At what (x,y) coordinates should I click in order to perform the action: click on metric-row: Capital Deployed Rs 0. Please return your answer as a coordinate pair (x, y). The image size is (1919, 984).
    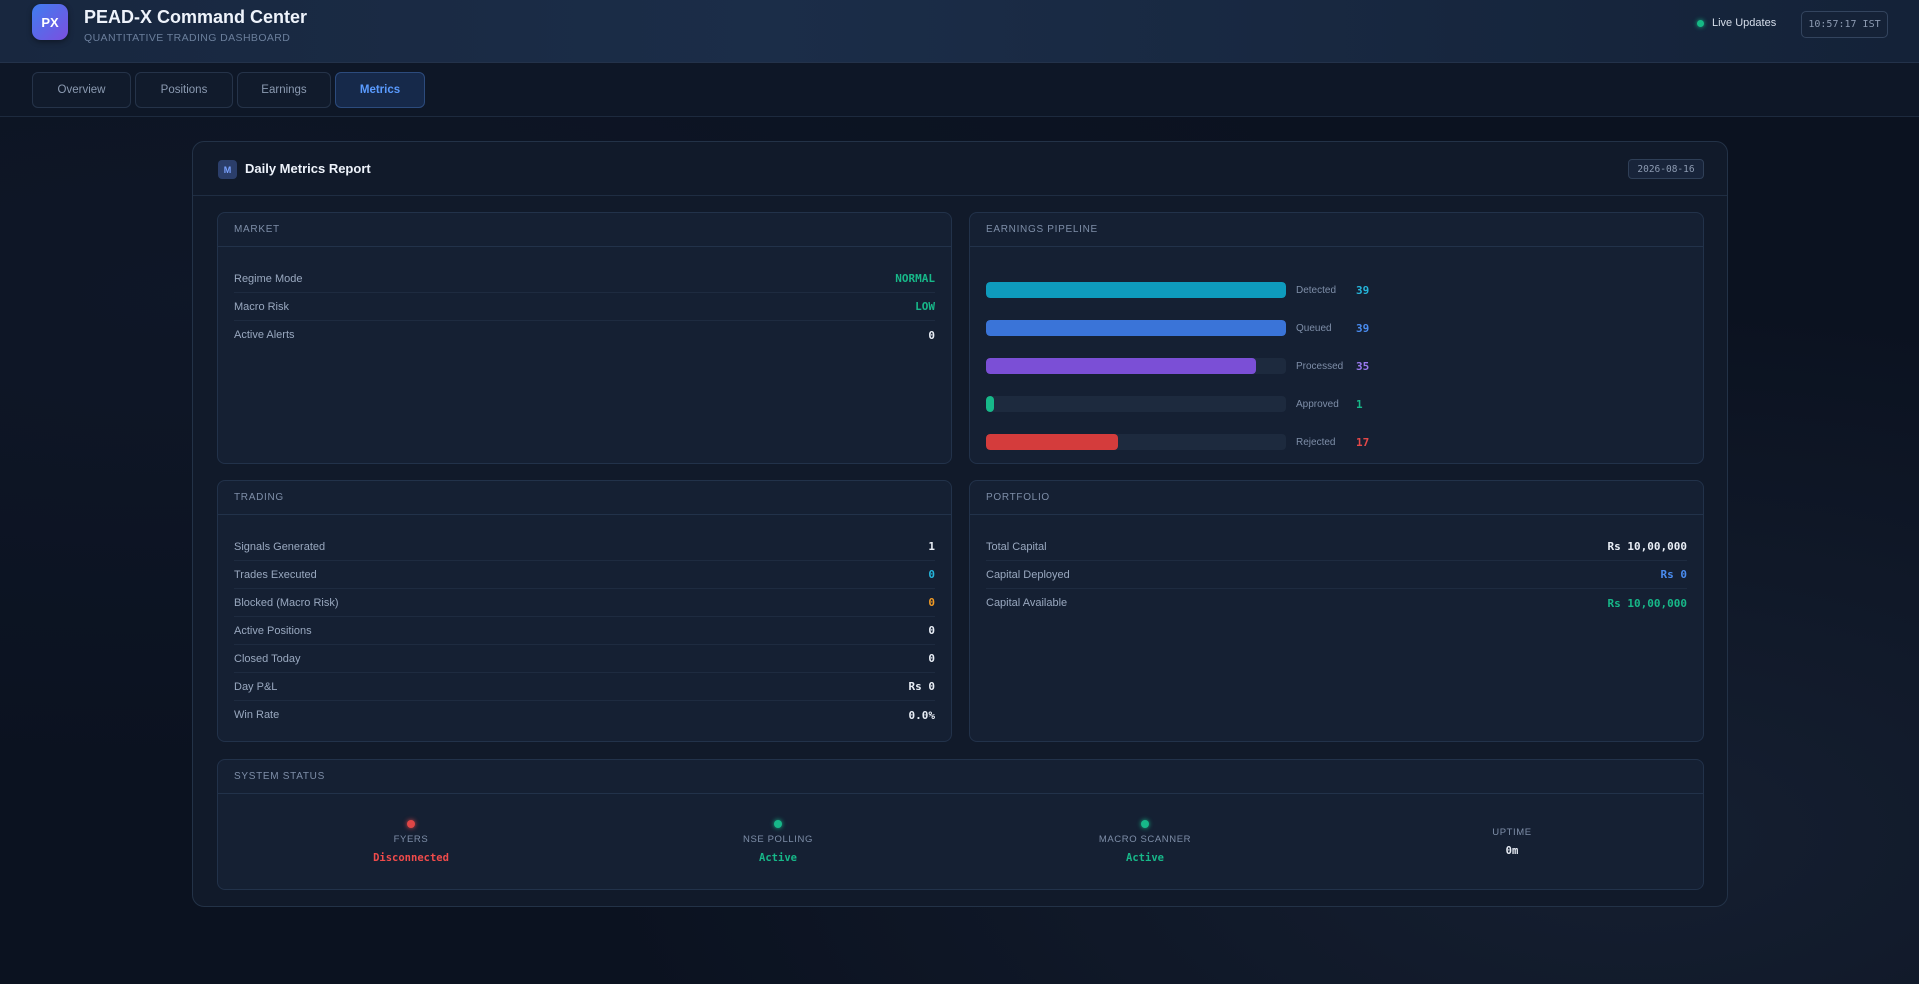
    Looking at the image, I should click on (1336, 575).